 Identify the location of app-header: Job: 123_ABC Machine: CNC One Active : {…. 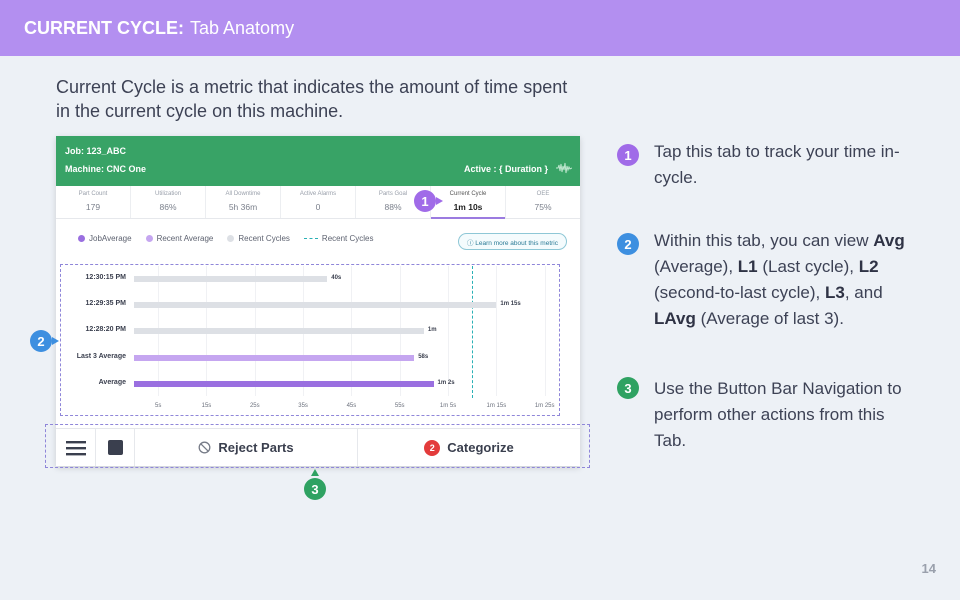
(318, 161).